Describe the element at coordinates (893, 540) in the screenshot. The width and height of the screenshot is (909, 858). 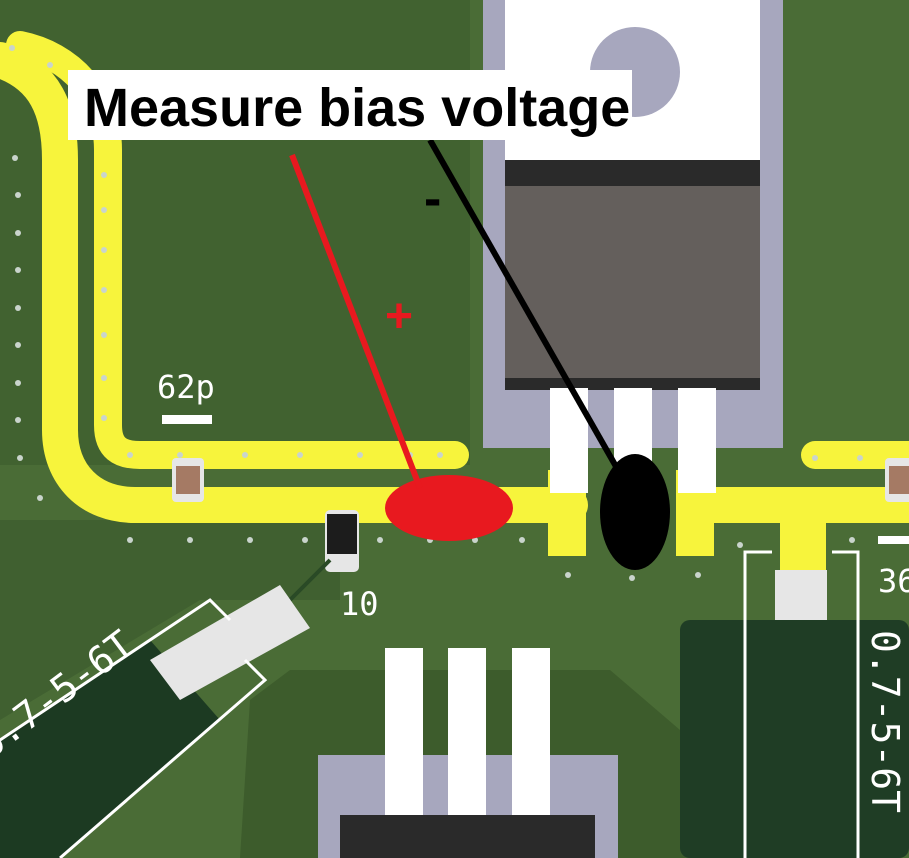
I see `cut-marker` at that location.